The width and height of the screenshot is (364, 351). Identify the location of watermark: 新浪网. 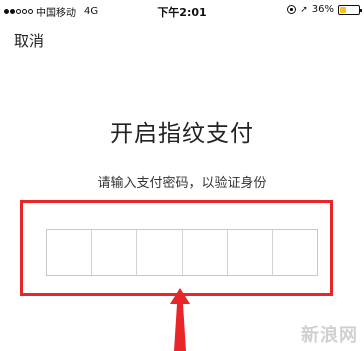
(329, 335).